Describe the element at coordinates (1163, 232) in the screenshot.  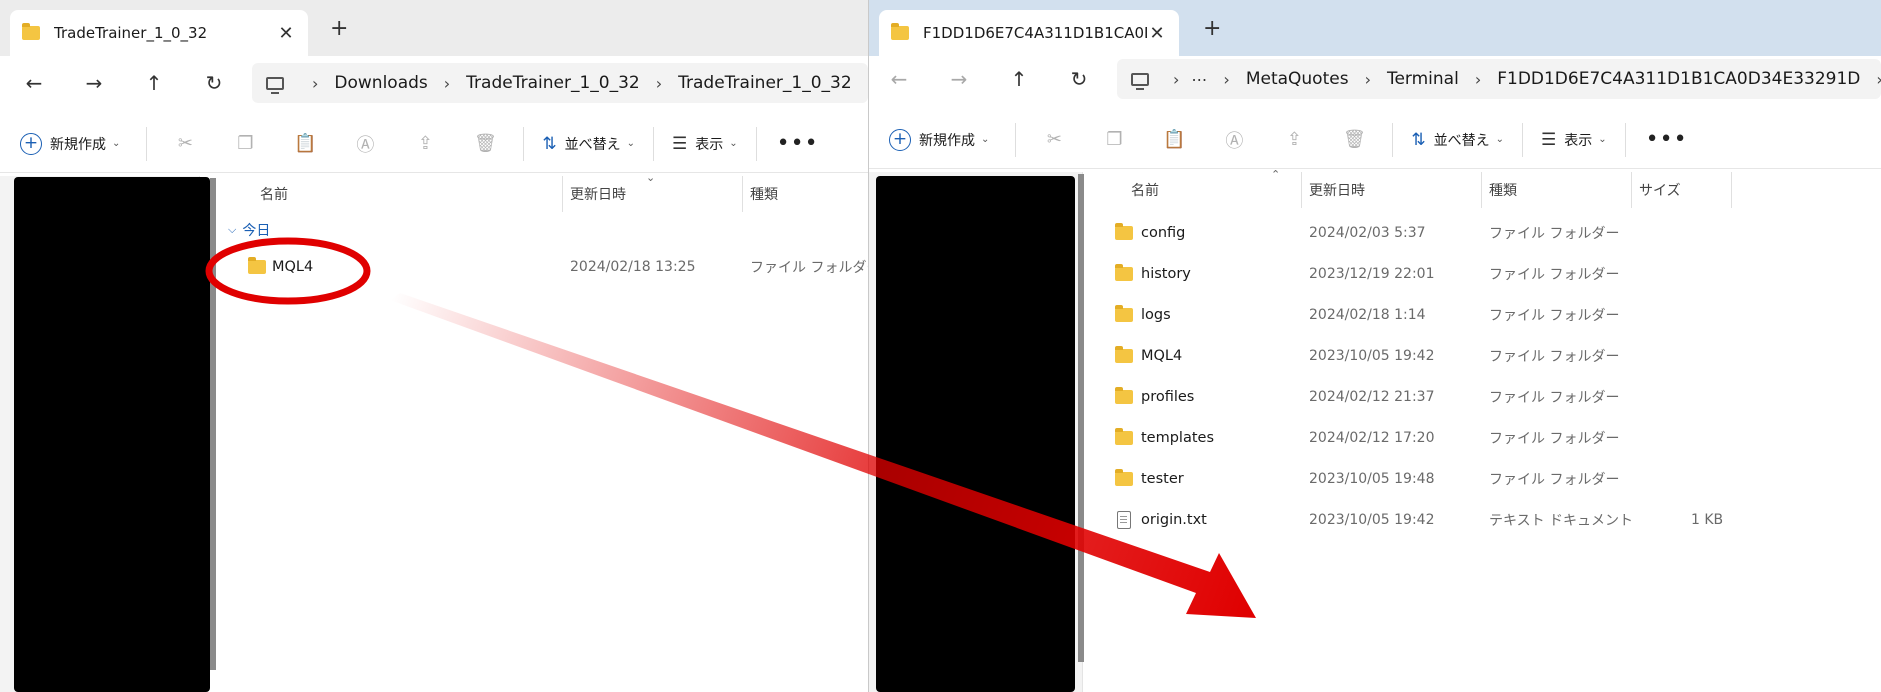
I see `item-name: config` at that location.